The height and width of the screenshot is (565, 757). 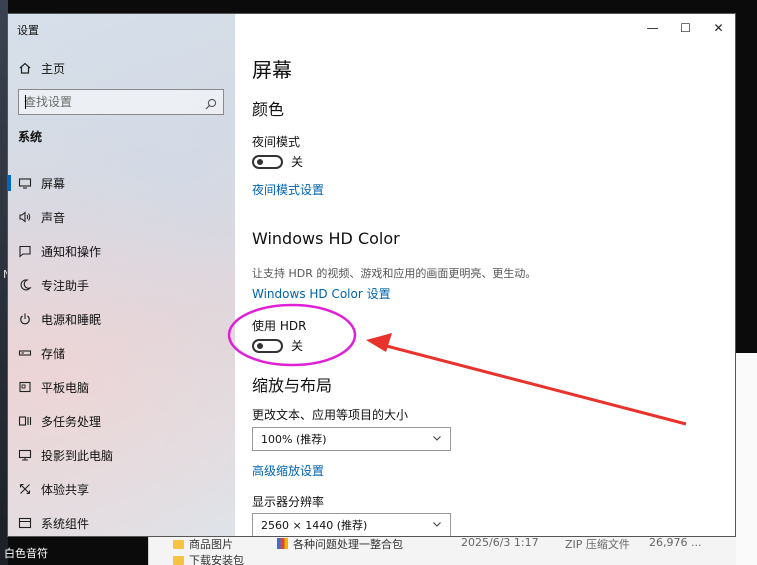 I want to click on use-hdr-toggle-row: 关, so click(x=277, y=345).